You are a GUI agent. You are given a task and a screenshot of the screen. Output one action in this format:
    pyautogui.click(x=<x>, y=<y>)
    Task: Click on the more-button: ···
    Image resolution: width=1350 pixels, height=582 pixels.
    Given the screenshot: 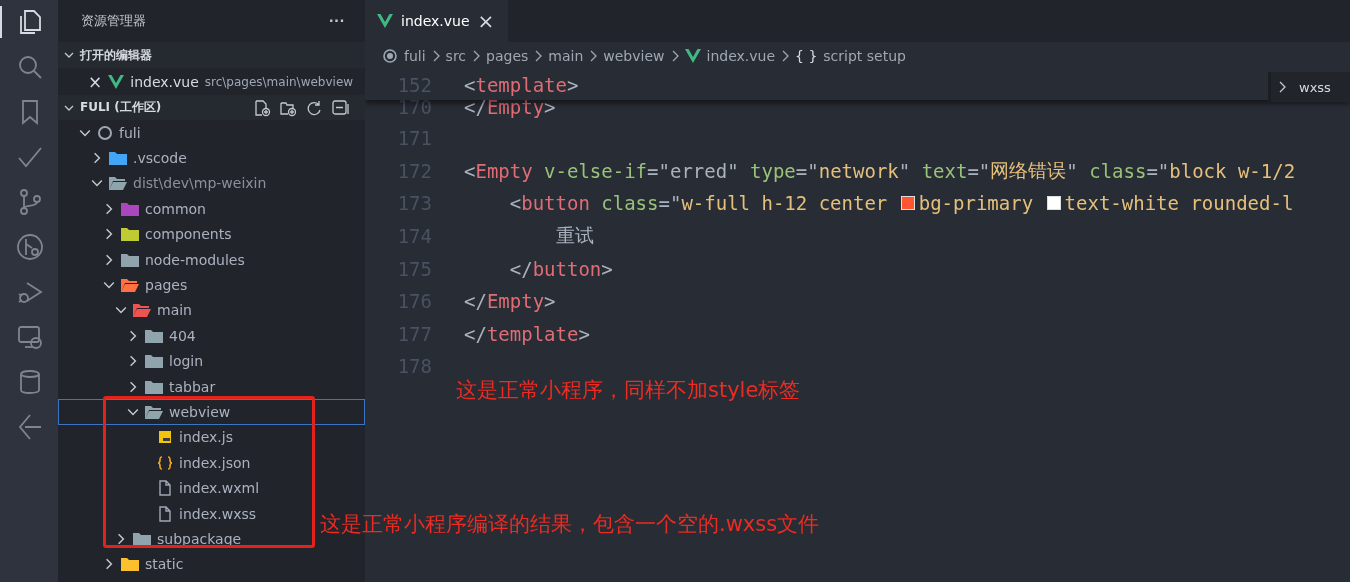 What is the action you would take?
    pyautogui.click(x=337, y=21)
    